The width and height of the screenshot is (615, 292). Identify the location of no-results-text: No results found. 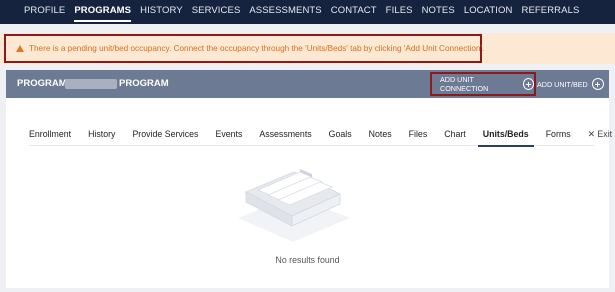
(307, 260).